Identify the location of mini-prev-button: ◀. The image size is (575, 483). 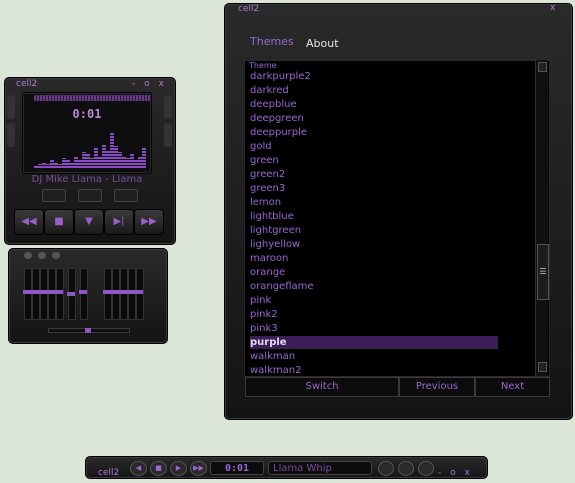
(138, 468).